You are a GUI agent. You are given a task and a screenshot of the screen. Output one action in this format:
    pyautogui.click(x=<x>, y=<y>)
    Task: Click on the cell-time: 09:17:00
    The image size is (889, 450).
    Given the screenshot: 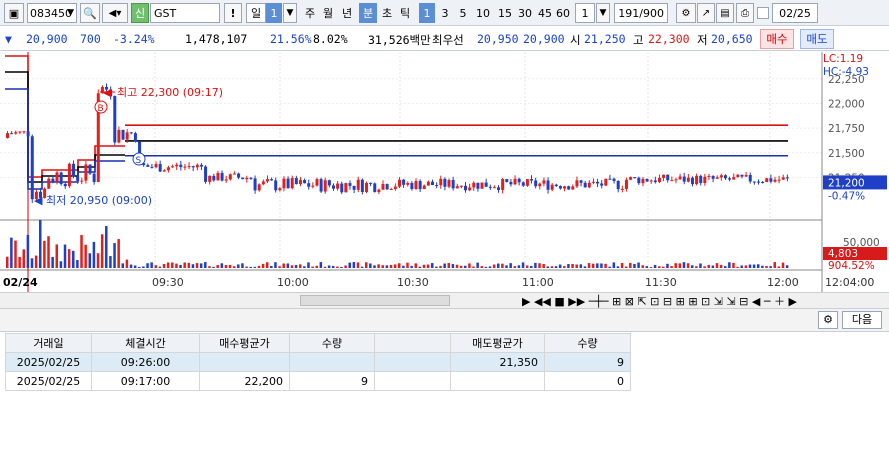 What is the action you would take?
    pyautogui.click(x=145, y=381)
    